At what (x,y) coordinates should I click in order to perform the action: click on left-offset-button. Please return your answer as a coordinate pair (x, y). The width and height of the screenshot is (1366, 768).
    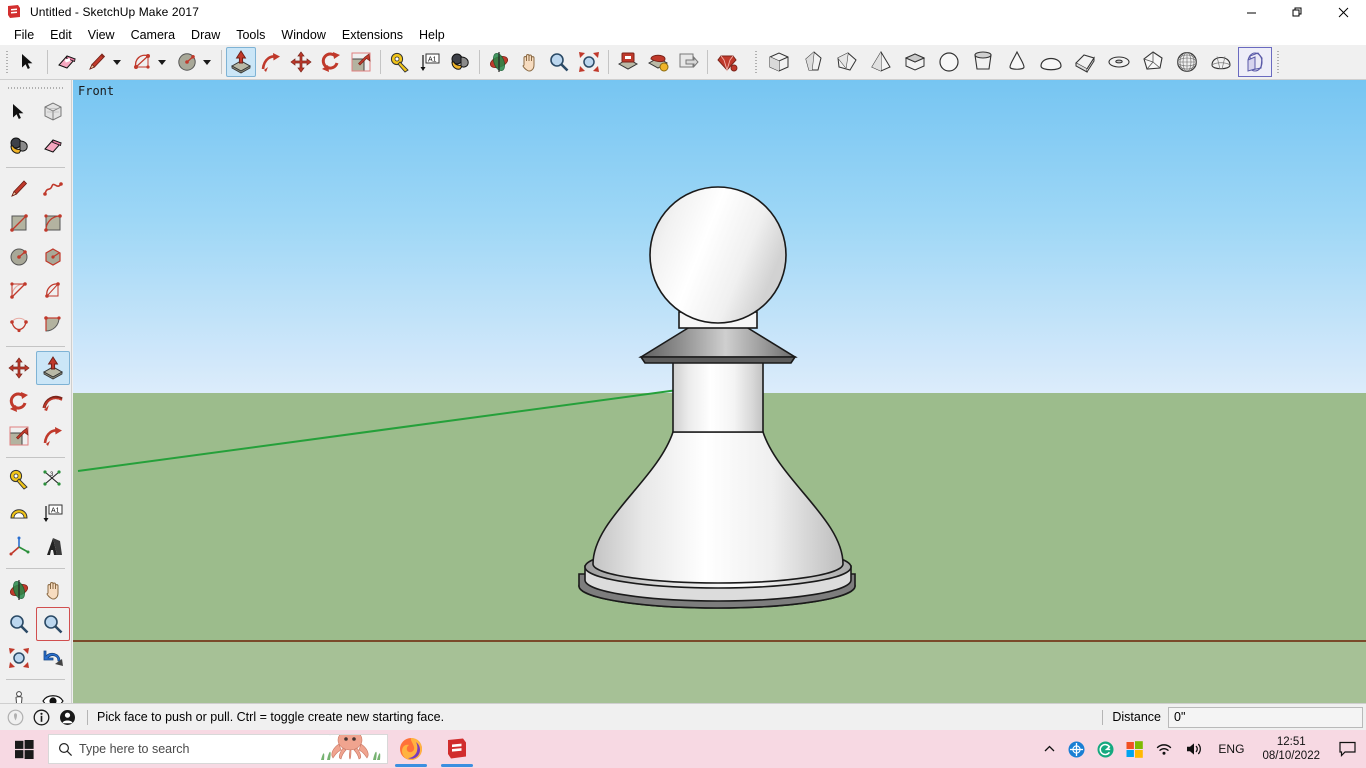
    Looking at the image, I should click on (53, 436).